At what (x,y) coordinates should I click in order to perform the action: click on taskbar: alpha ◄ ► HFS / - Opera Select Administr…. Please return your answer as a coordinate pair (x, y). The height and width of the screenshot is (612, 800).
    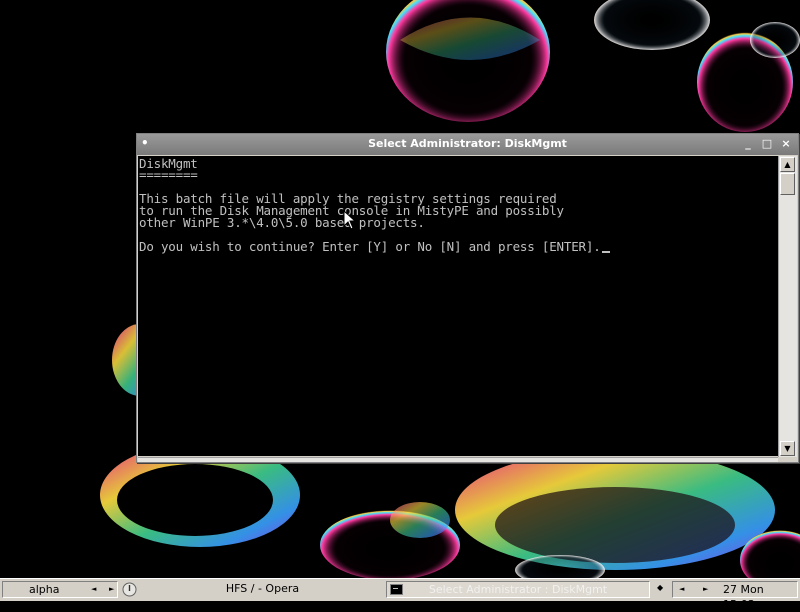
    Looking at the image, I should click on (400, 594).